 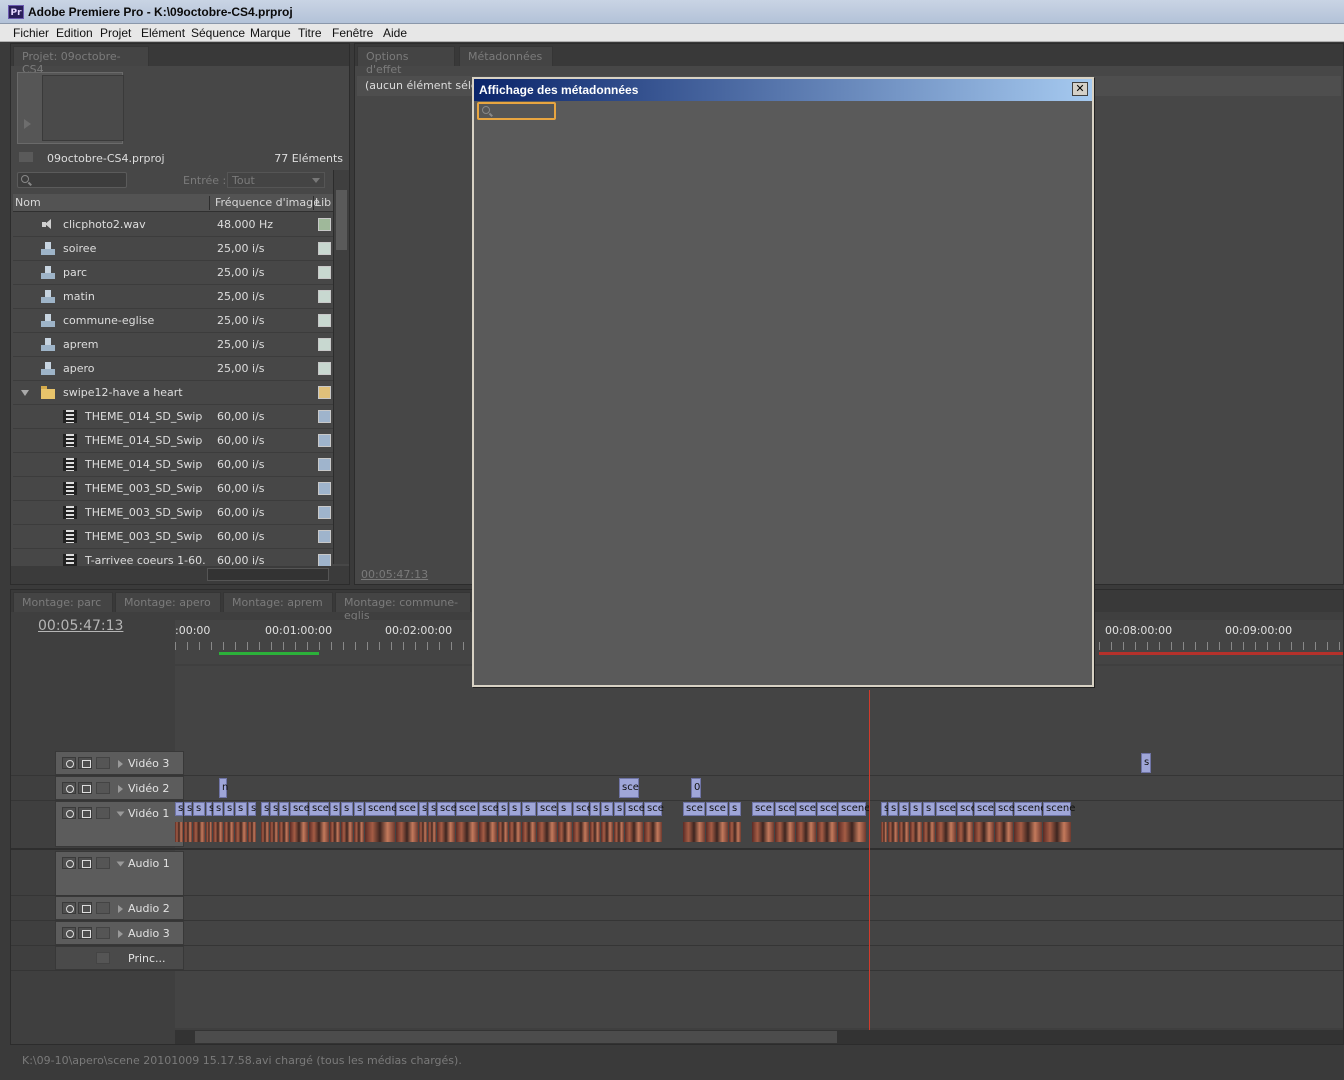 What do you see at coordinates (341, 220) in the screenshot?
I see `scroll-thumb` at bounding box center [341, 220].